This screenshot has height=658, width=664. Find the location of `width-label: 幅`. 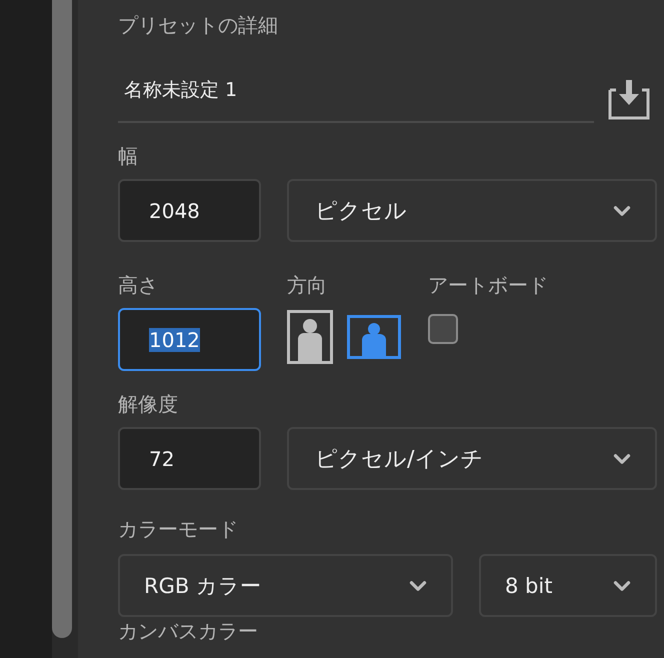

width-label: 幅 is located at coordinates (128, 156).